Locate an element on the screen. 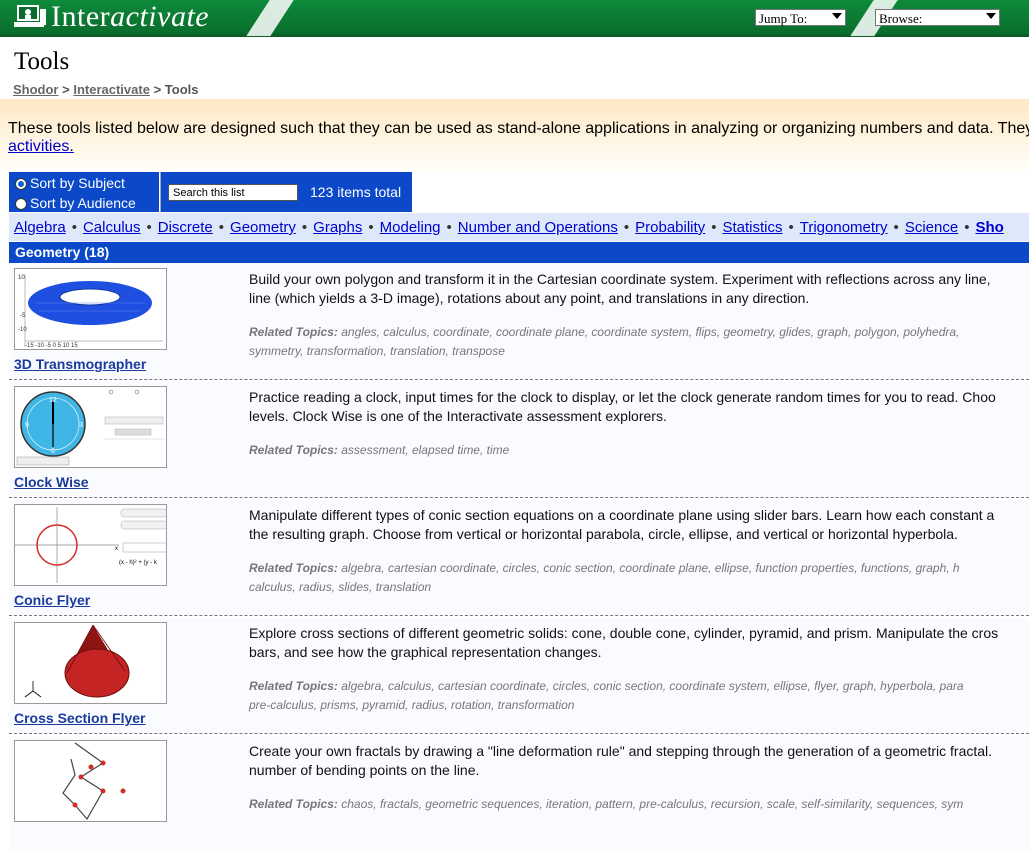  circle-graph-icon: x (x - h)² + (y - k is located at coordinates (90, 545).